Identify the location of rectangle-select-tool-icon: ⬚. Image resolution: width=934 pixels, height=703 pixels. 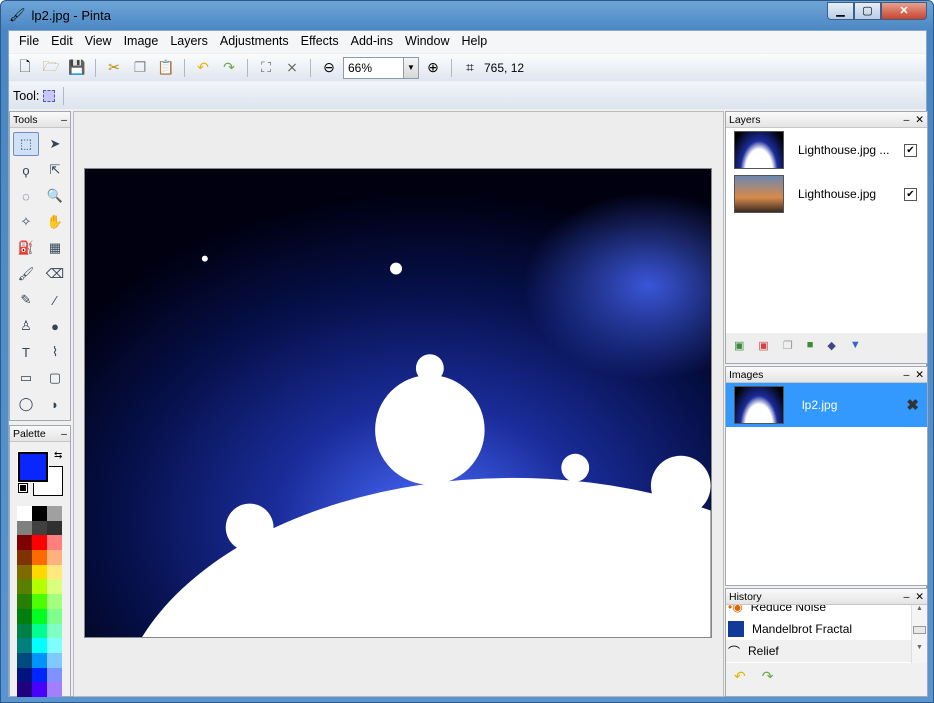
(26, 144).